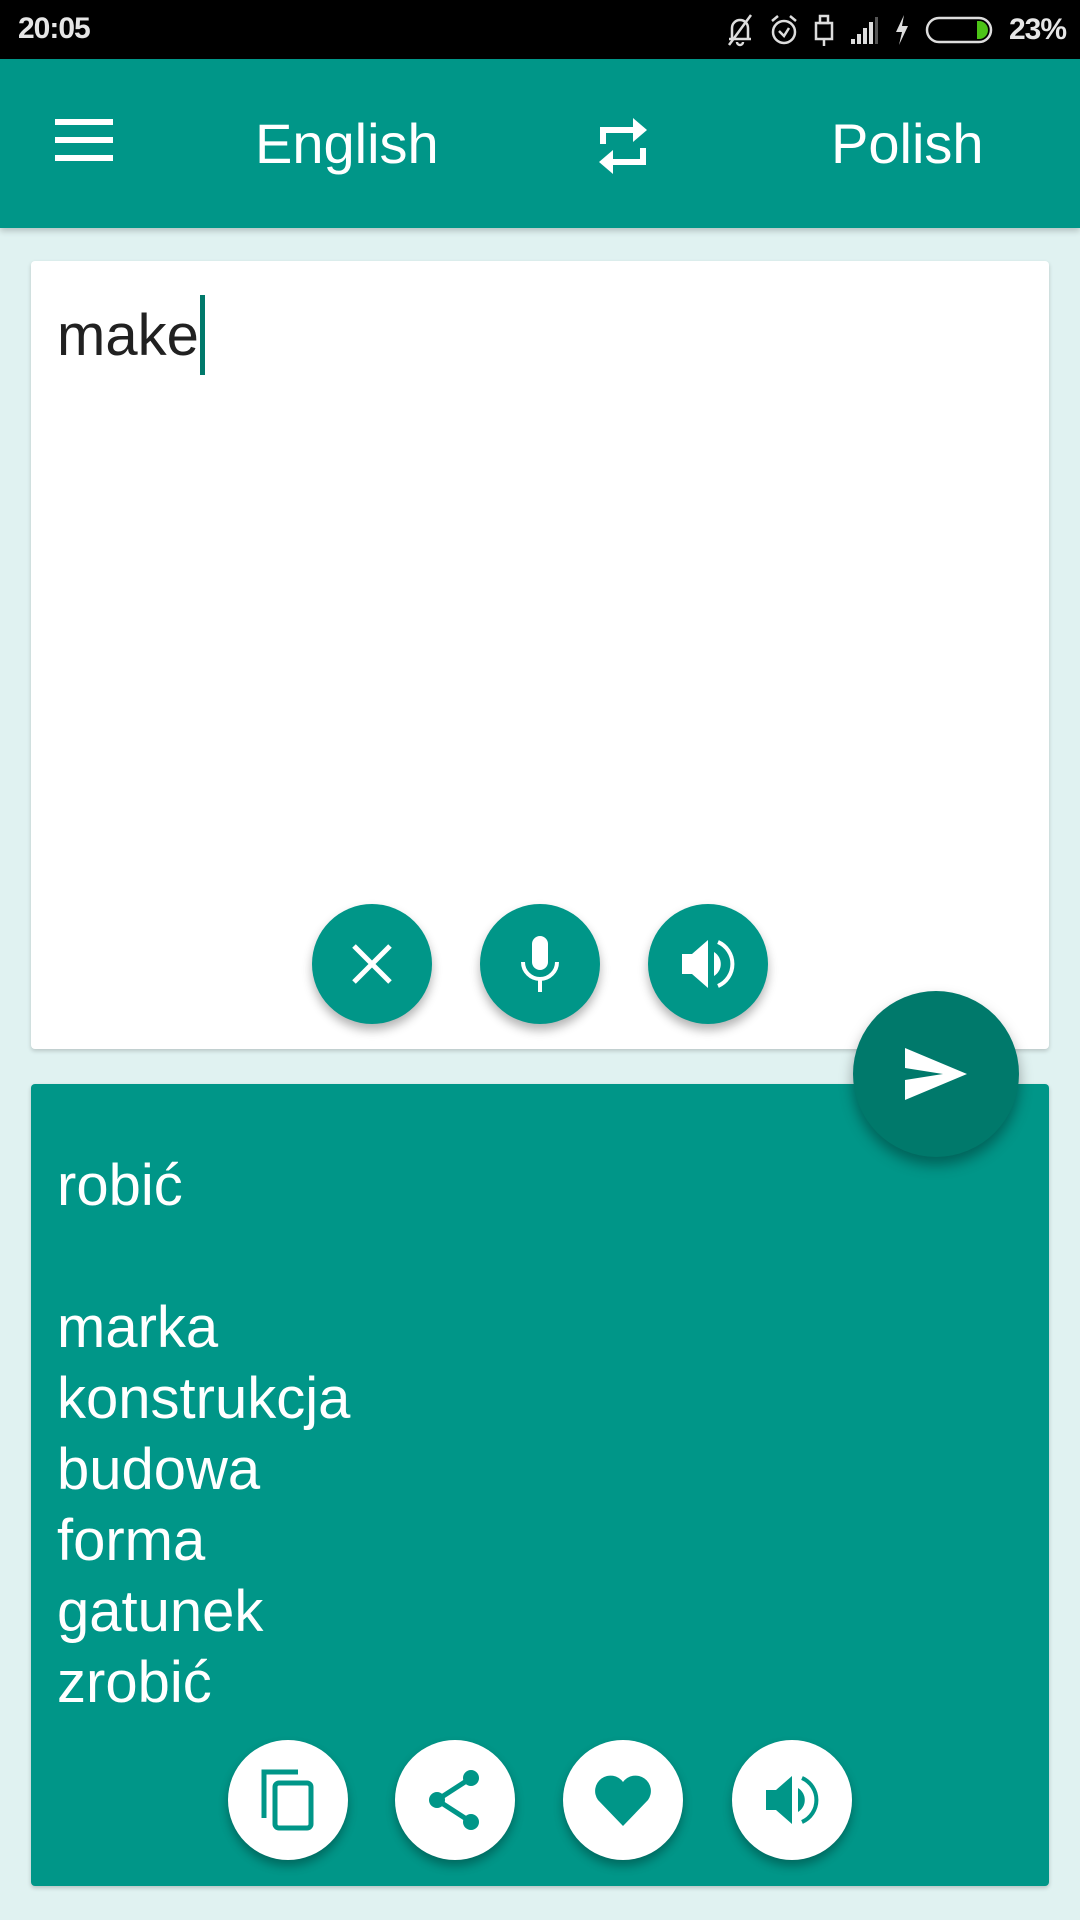  What do you see at coordinates (864, 30) in the screenshot?
I see `signal-icon` at bounding box center [864, 30].